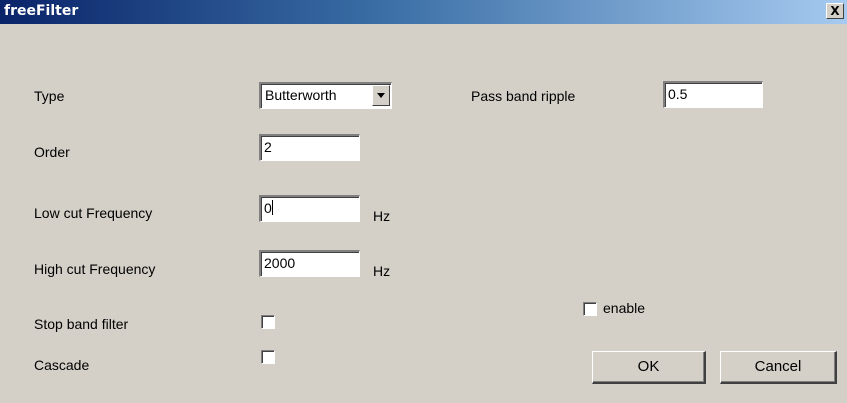 The image size is (847, 403). I want to click on window-title: freeFilter, so click(41, 11).